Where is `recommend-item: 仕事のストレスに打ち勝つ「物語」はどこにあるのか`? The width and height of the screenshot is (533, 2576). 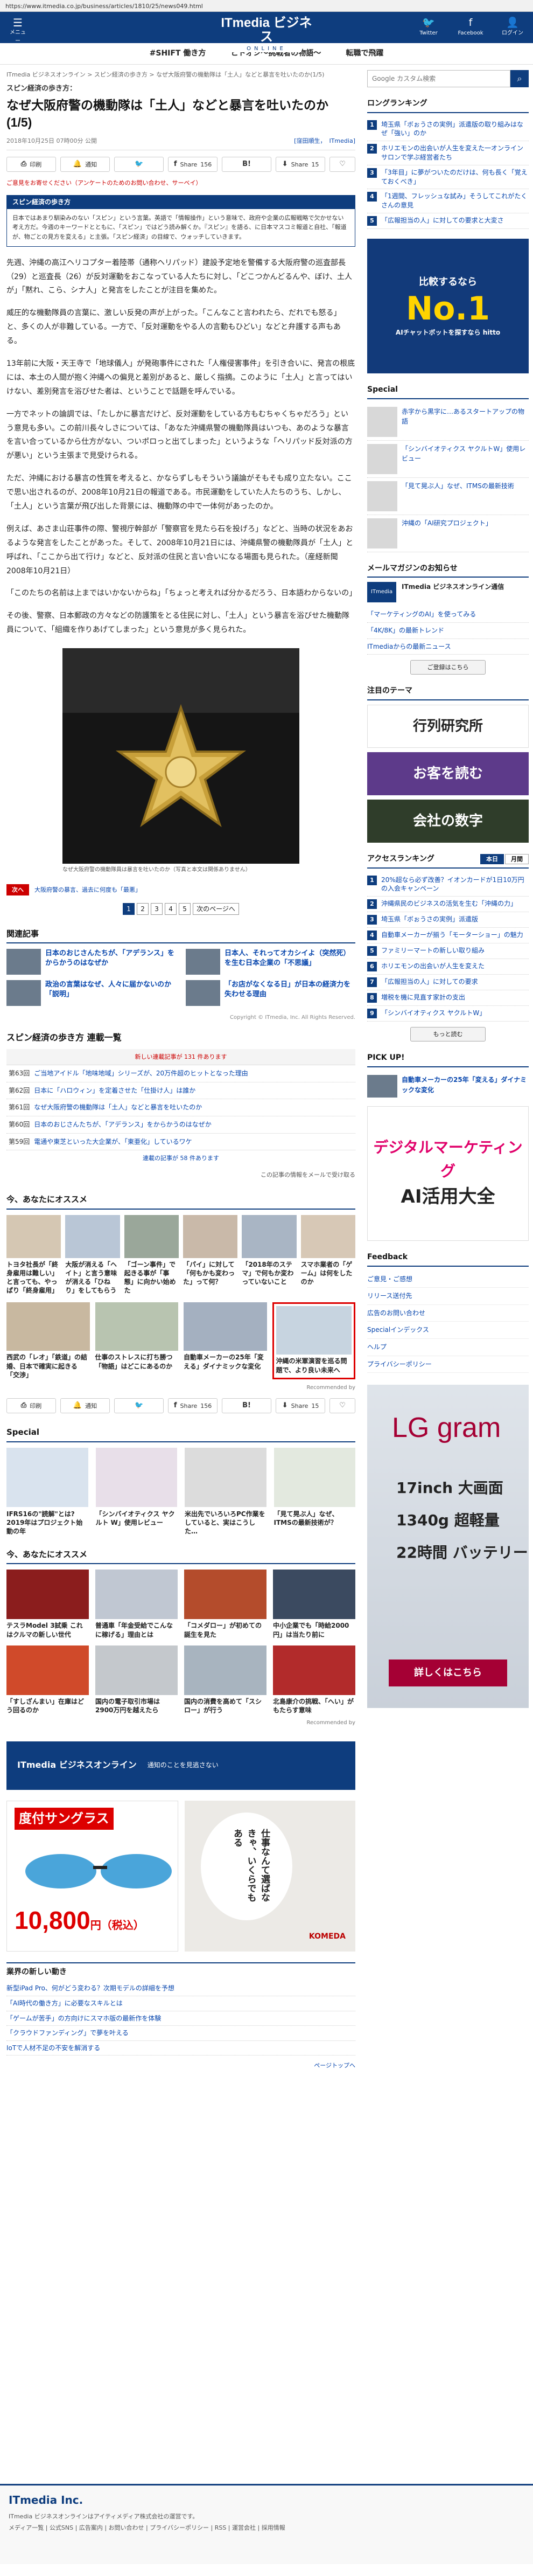 recommend-item: 仕事のストレスに打ち勝つ「物語」はどこにあるのか is located at coordinates (136, 1340).